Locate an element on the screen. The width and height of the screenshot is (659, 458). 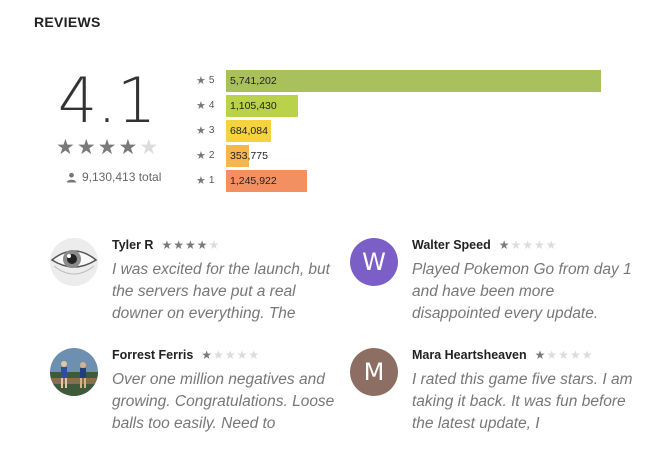
reviewer-name: Mara Heartsheaven is located at coordinates (469, 355).